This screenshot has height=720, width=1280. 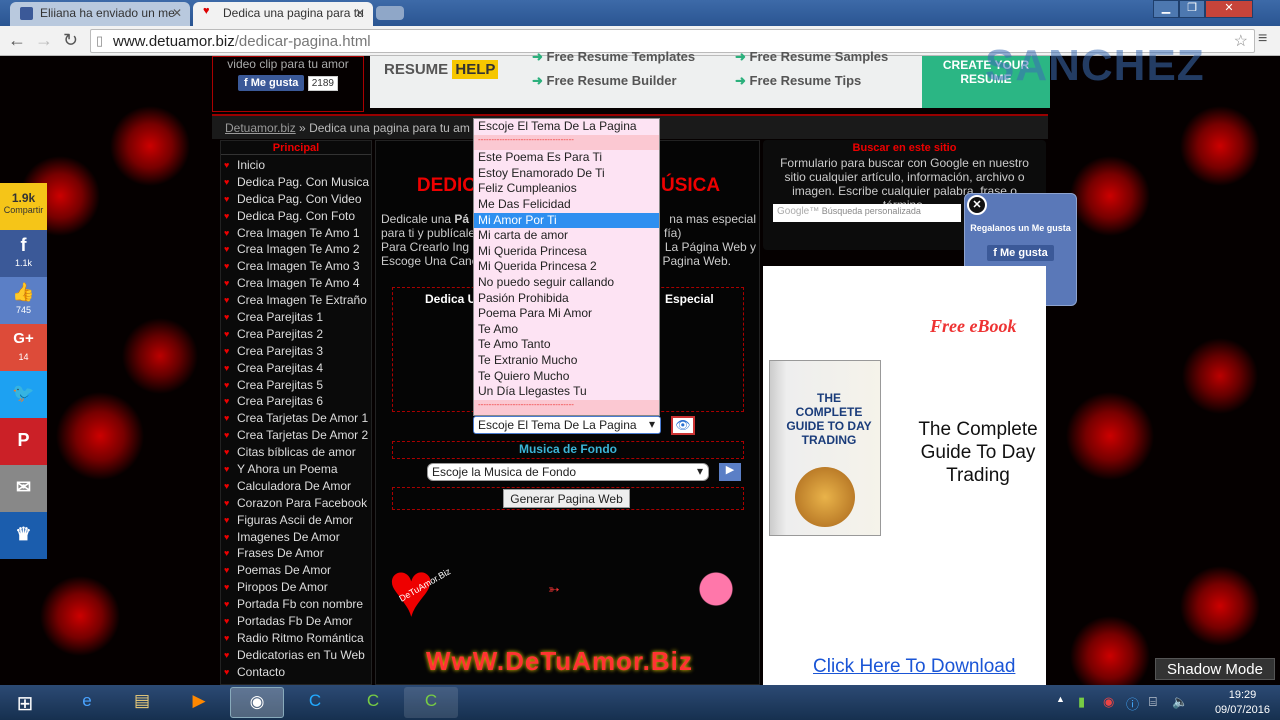 What do you see at coordinates (296, 673) in the screenshot?
I see `sidebar-item: Contacto` at bounding box center [296, 673].